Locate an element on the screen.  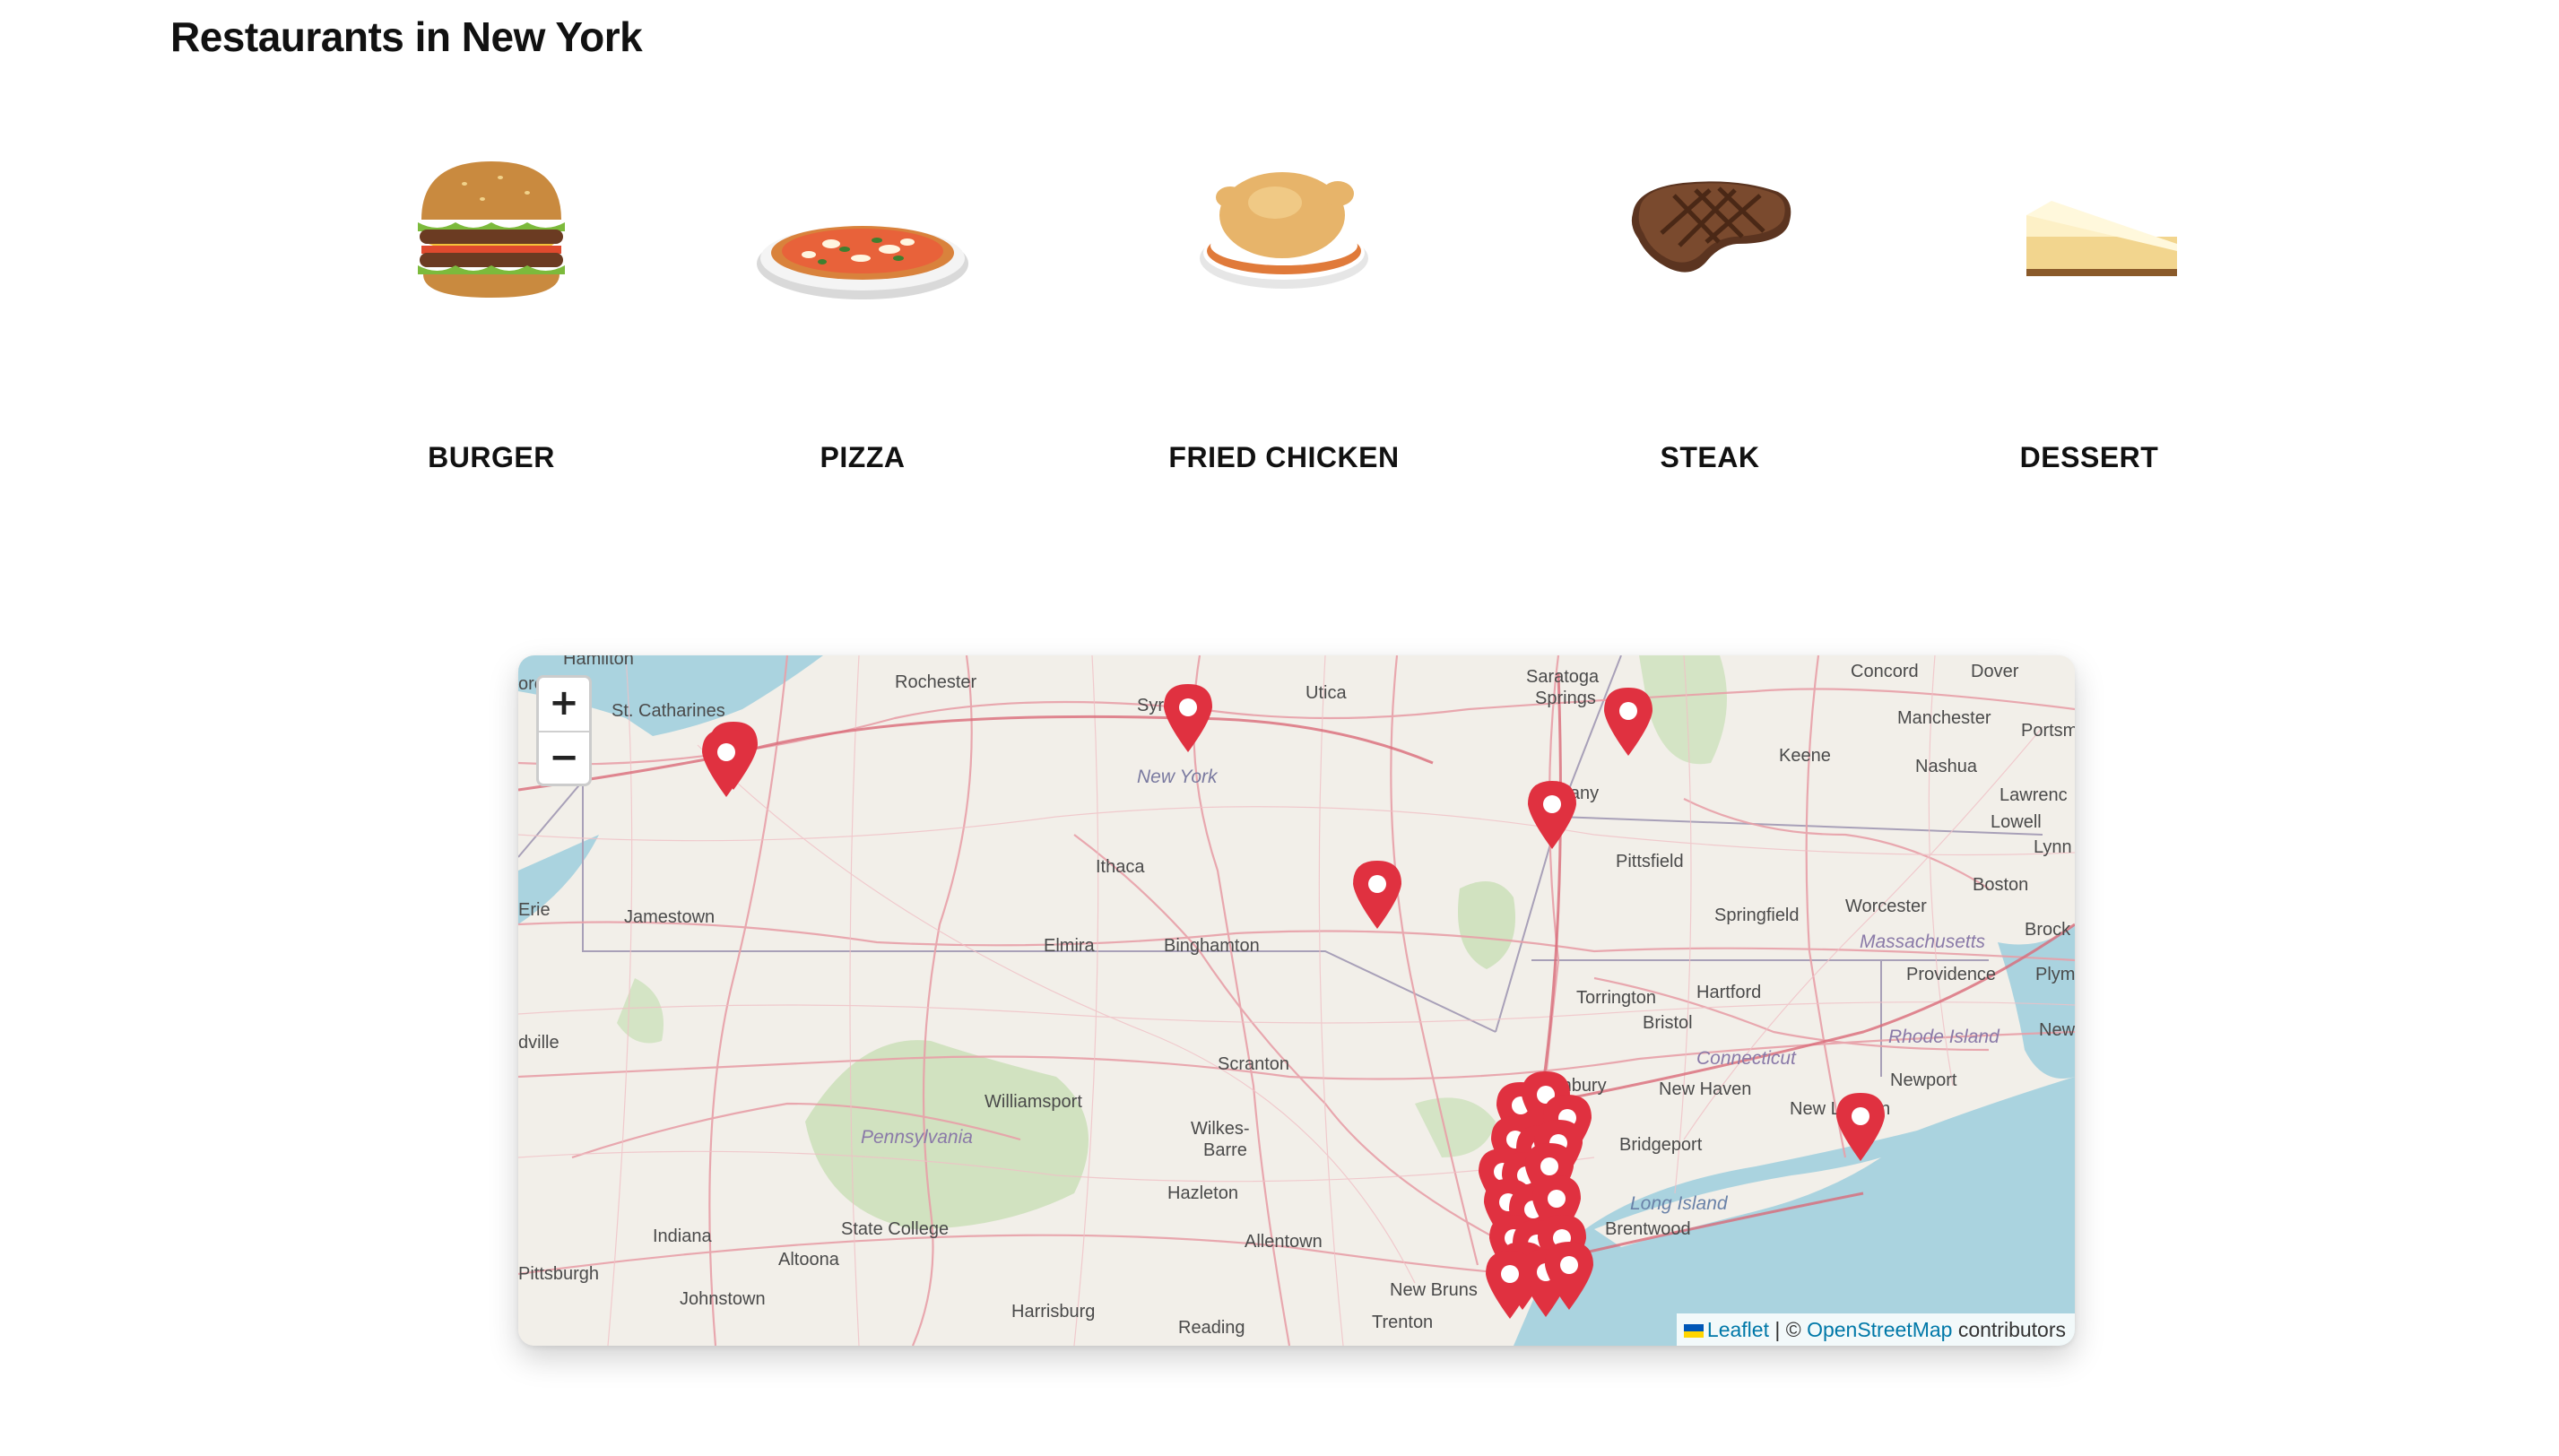
map-attribution: Leaflet | © OpenStreetMap contributors is located at coordinates (1875, 1329).